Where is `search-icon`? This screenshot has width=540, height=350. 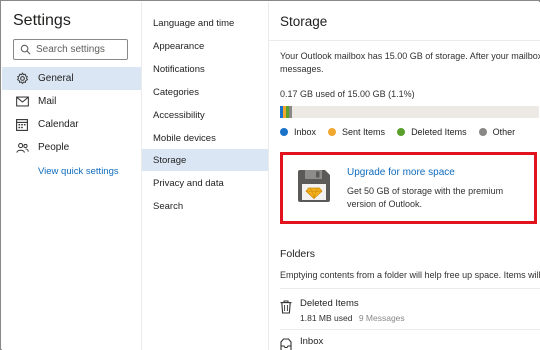 search-icon is located at coordinates (25, 49).